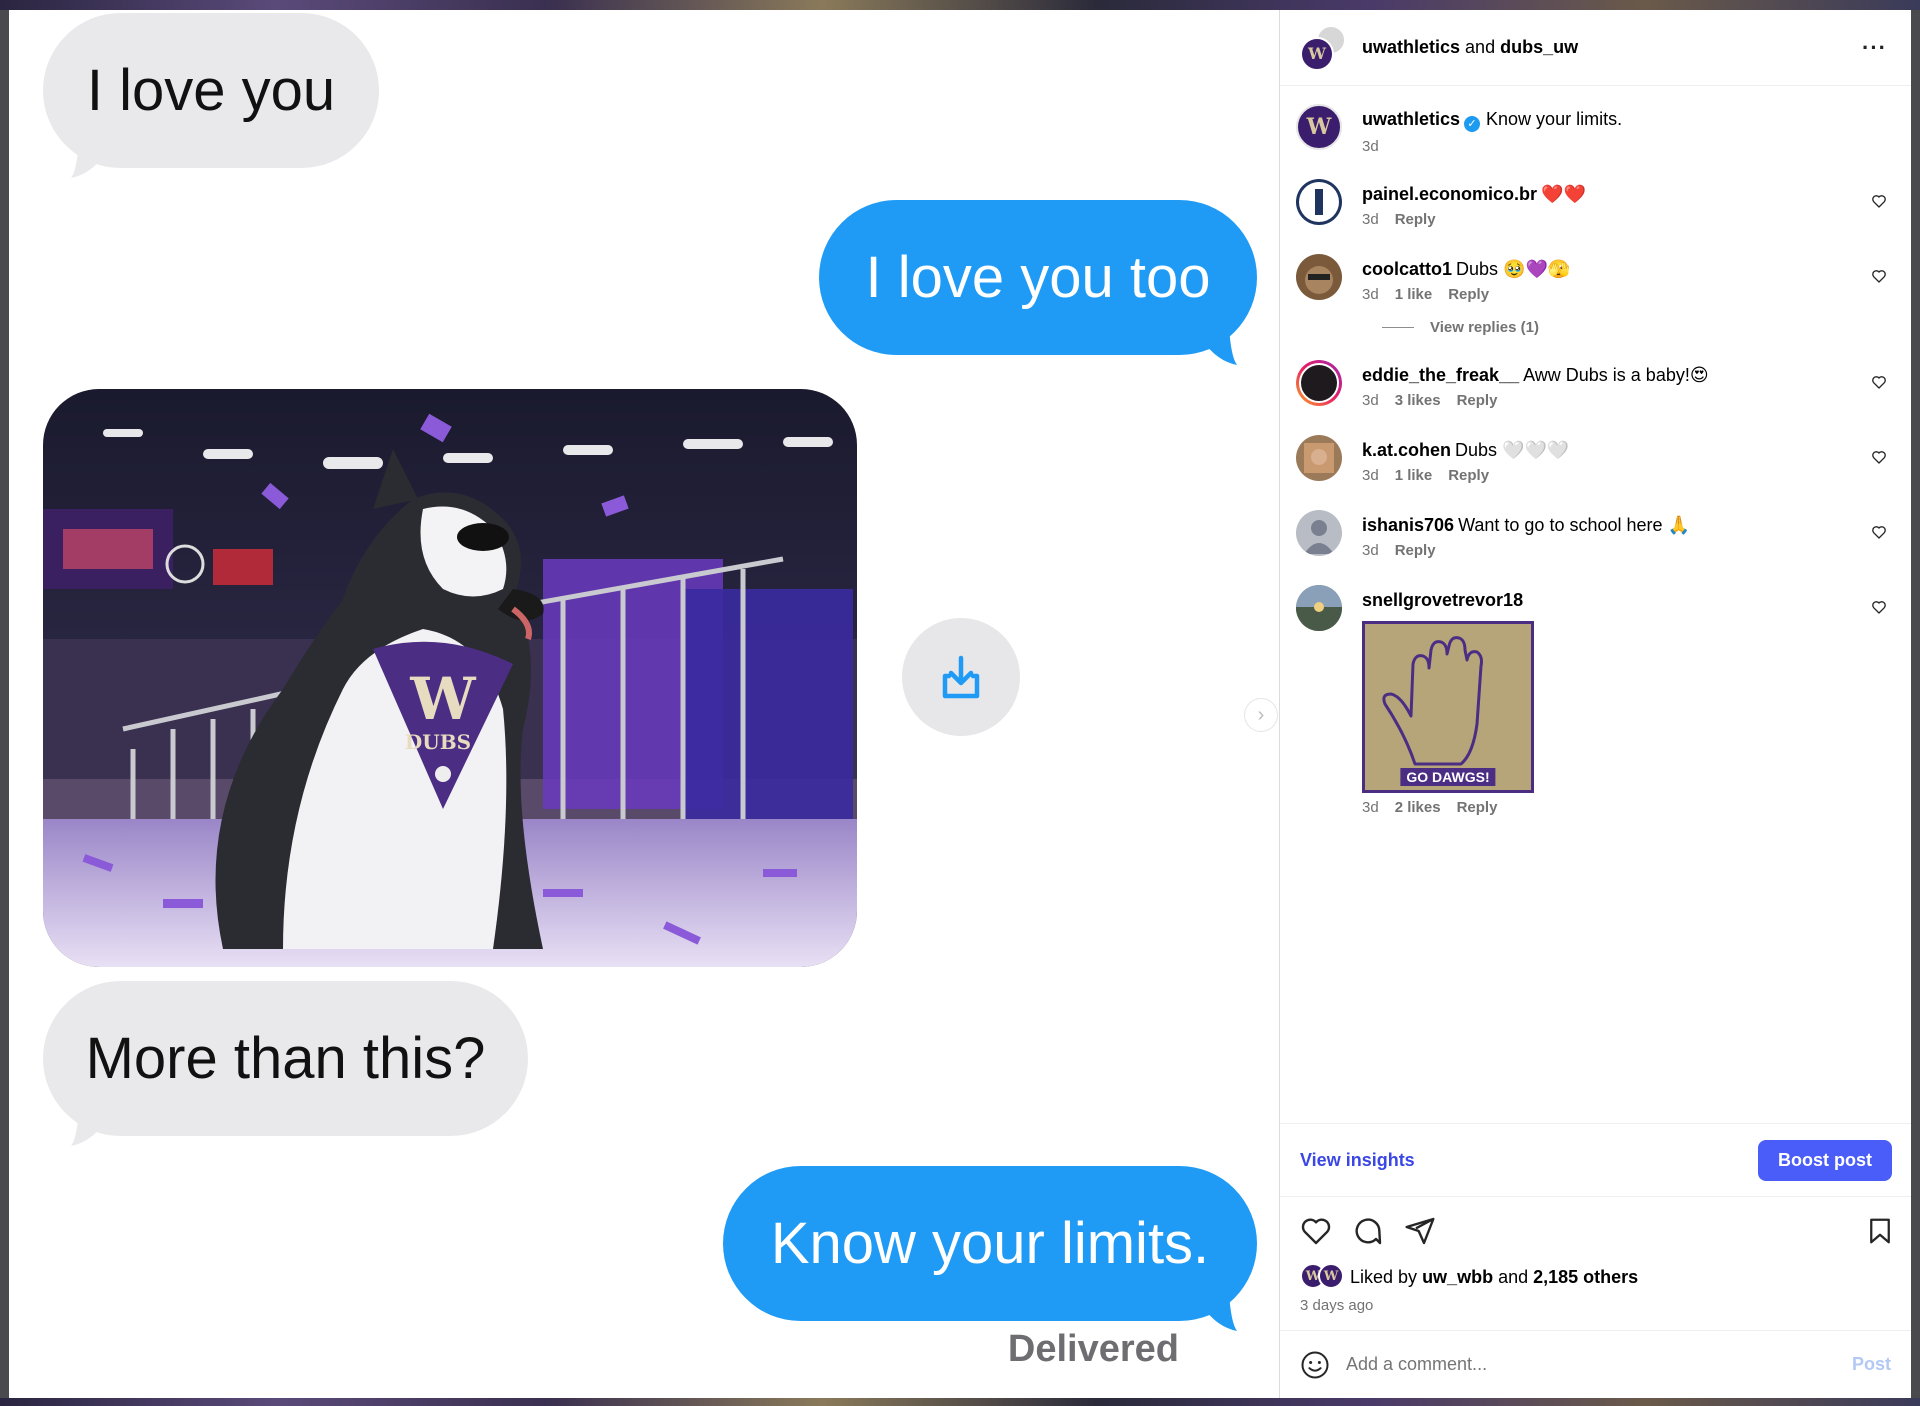 The image size is (1920, 1406). I want to click on download-icon, so click(961, 677).